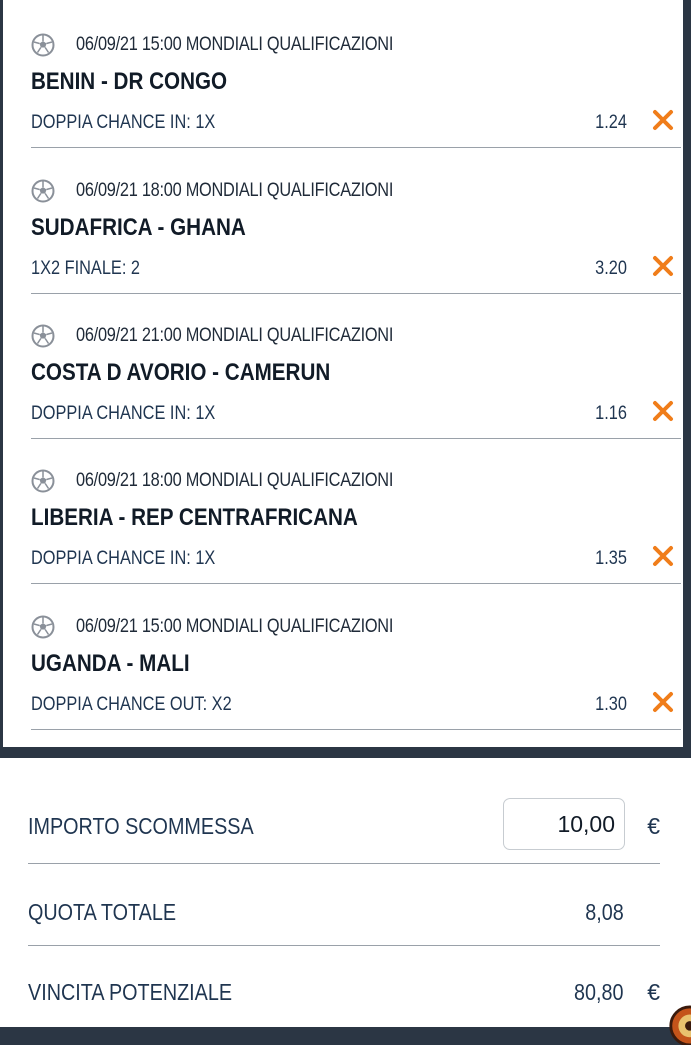 This screenshot has height=1045, width=691. What do you see at coordinates (611, 413) in the screenshot?
I see `bet-odd: 1.16` at bounding box center [611, 413].